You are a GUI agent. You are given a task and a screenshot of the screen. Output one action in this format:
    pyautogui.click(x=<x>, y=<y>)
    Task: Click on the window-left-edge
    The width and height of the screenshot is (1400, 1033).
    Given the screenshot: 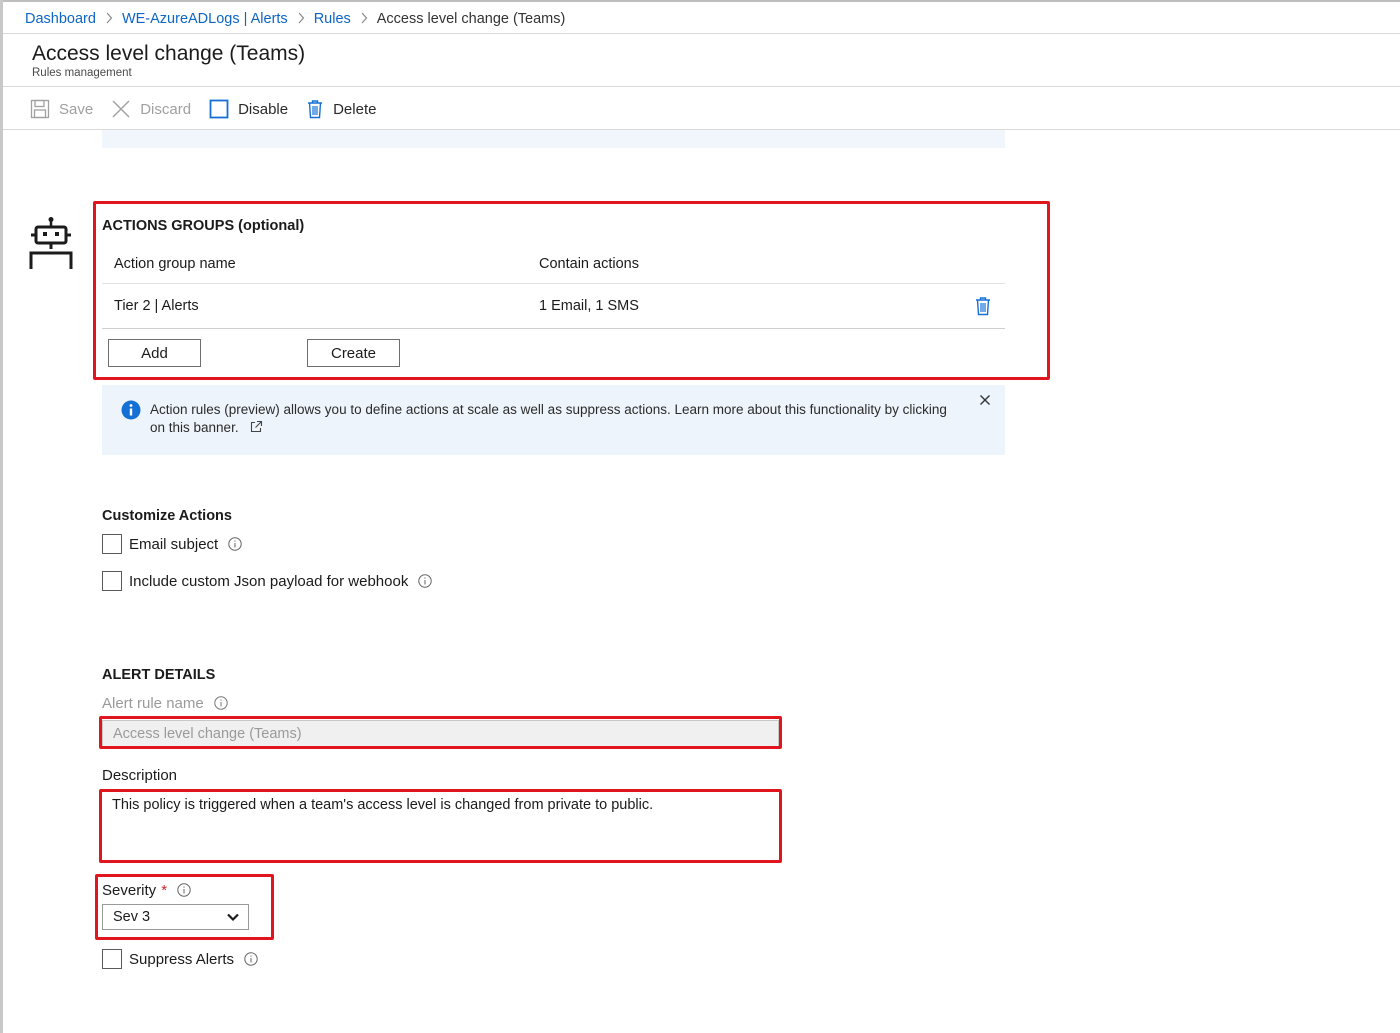 What is the action you would take?
    pyautogui.click(x=1, y=516)
    